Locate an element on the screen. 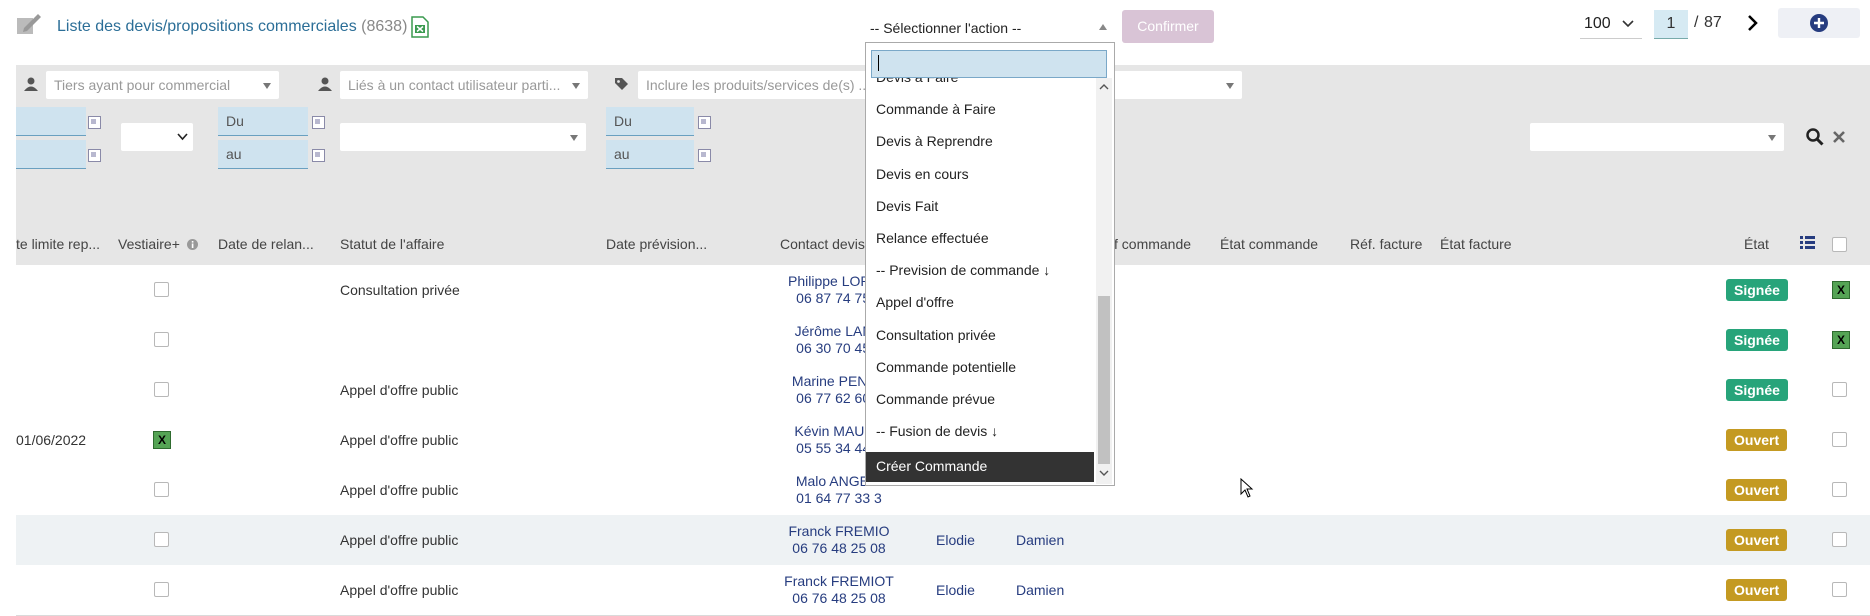 This screenshot has height=616, width=1870. page-size-select: 100 is located at coordinates (1611, 24).